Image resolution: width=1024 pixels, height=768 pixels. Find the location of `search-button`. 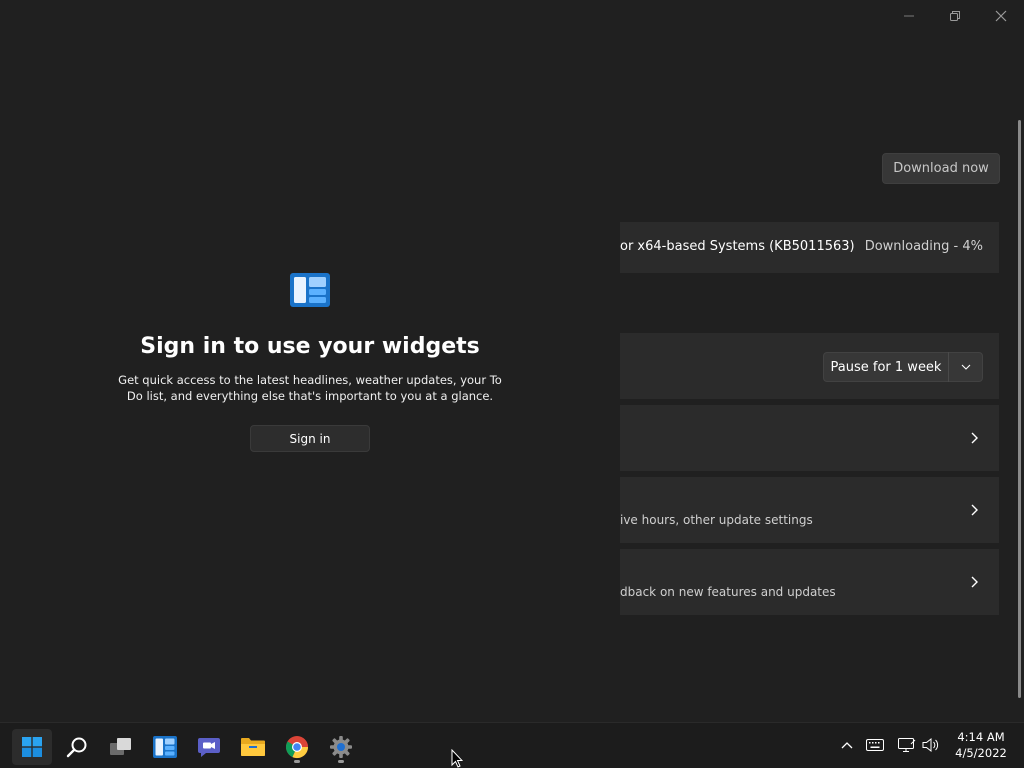

search-button is located at coordinates (77, 747).